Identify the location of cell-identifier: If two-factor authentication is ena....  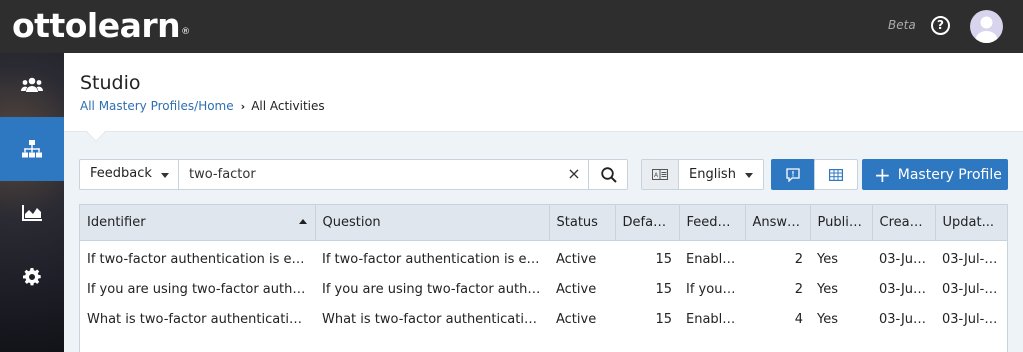
(201, 259).